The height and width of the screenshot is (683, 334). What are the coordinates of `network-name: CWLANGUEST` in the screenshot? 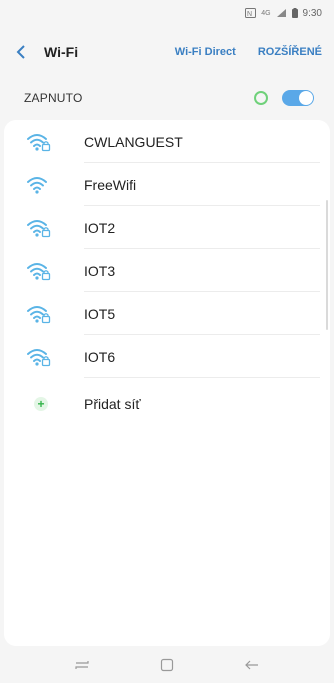 It's located at (133, 141).